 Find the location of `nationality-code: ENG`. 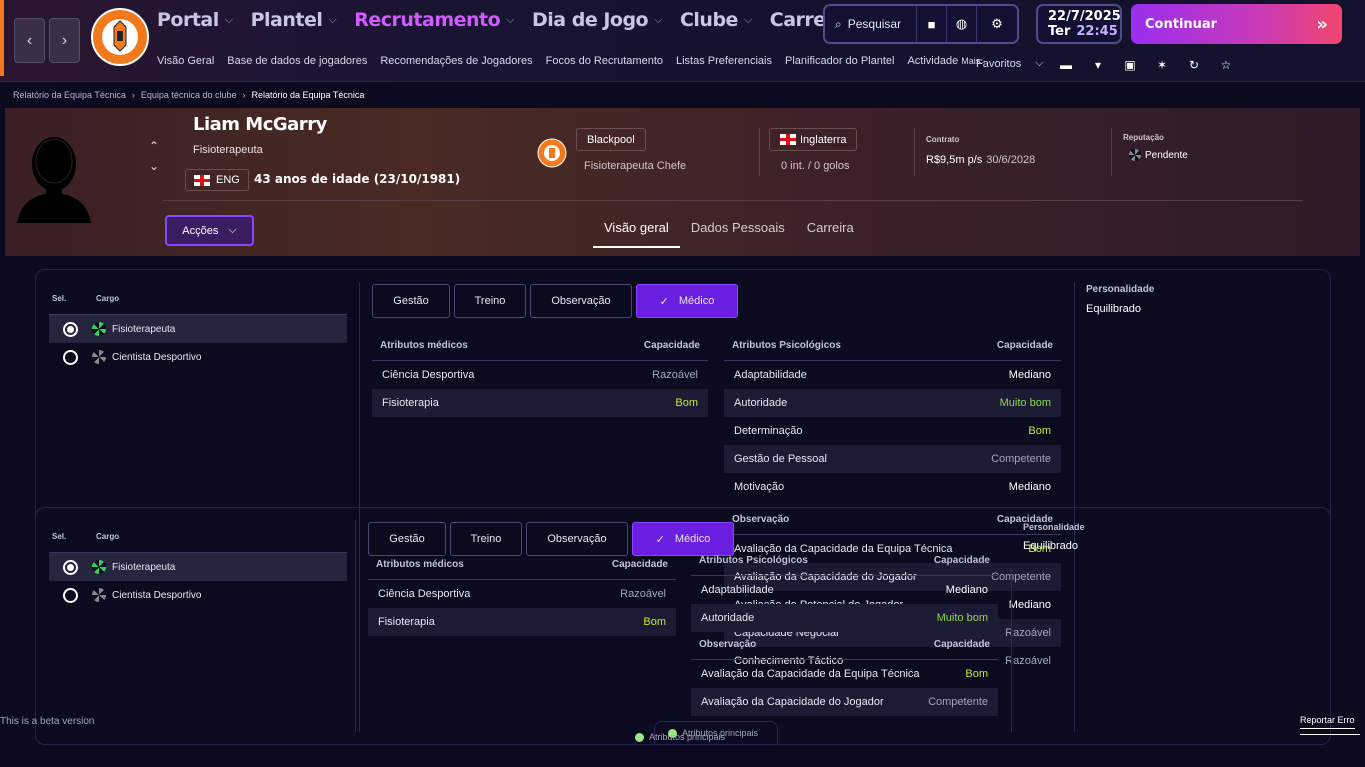

nationality-code: ENG is located at coordinates (228, 180).